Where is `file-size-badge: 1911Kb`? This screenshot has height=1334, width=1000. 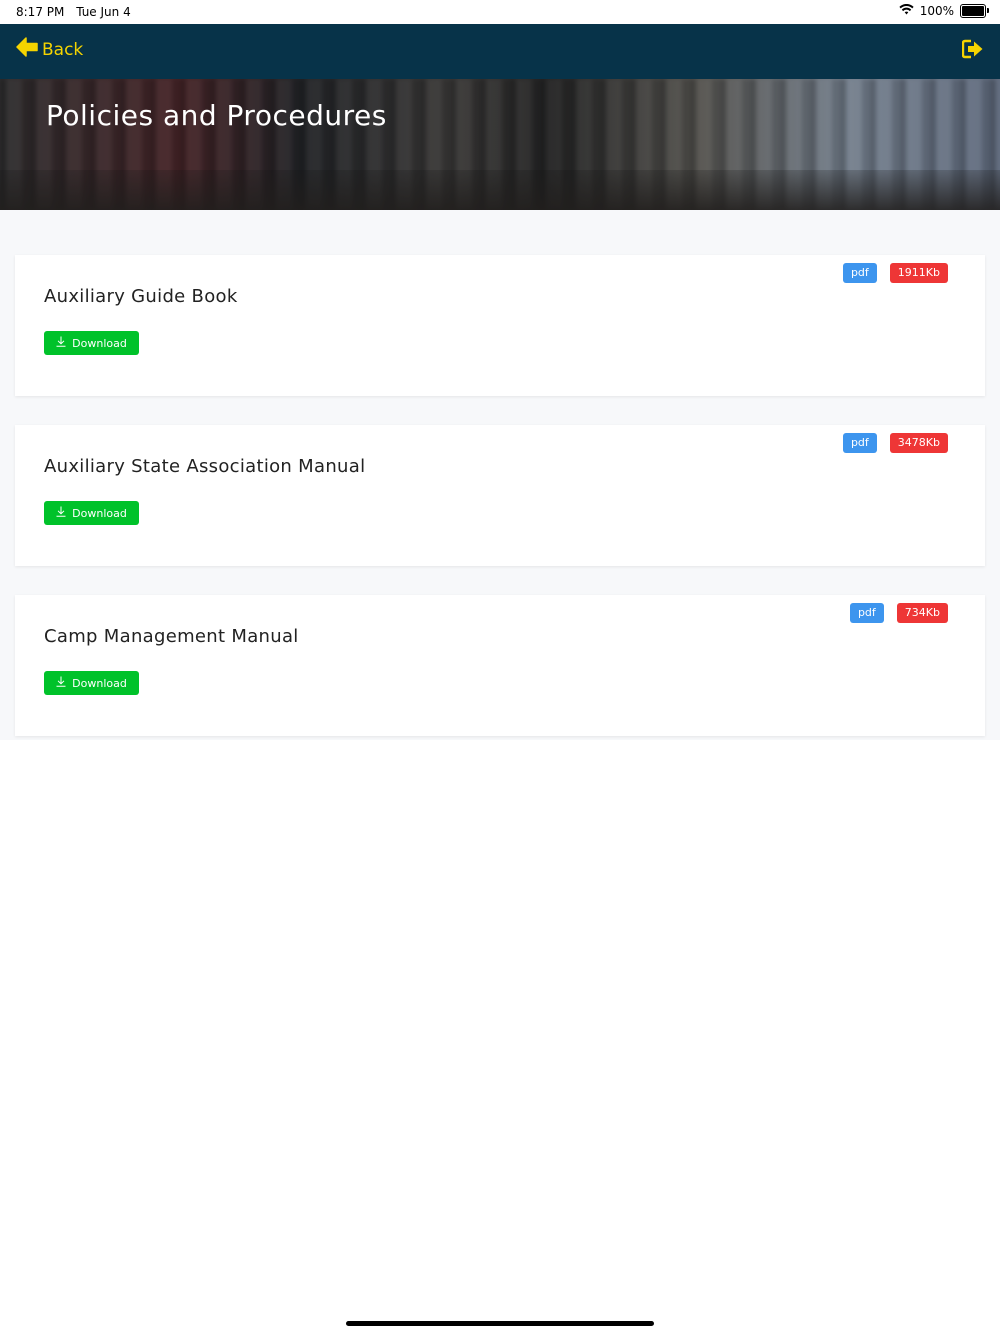 file-size-badge: 1911Kb is located at coordinates (918, 273).